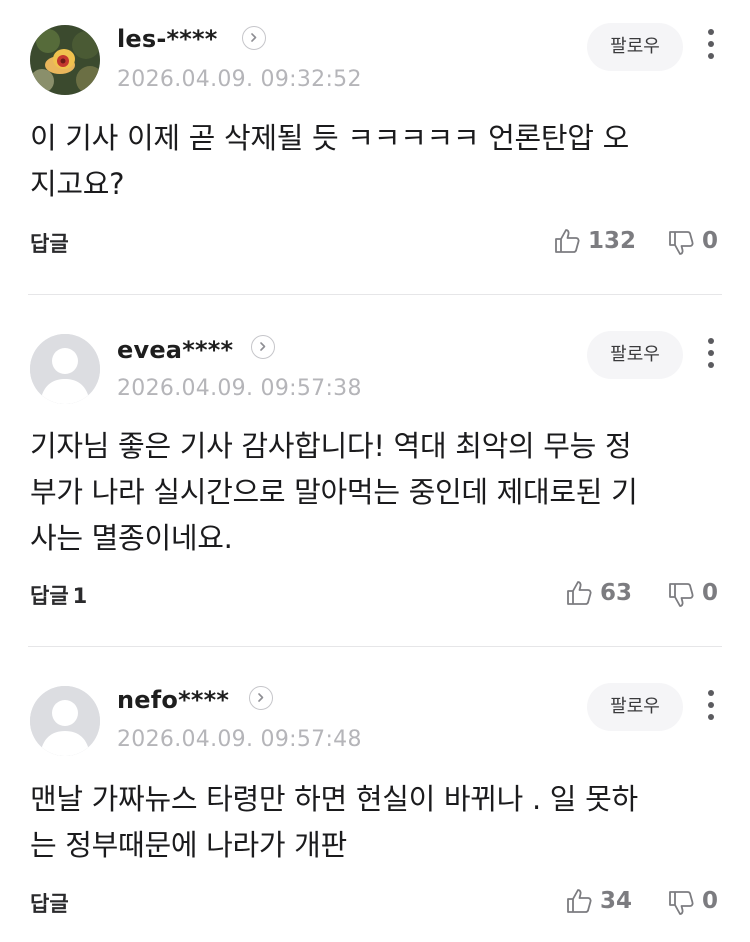 The width and height of the screenshot is (750, 942). What do you see at coordinates (239, 79) in the screenshot?
I see `comment-date: 2026.04.09. 09:32:52` at bounding box center [239, 79].